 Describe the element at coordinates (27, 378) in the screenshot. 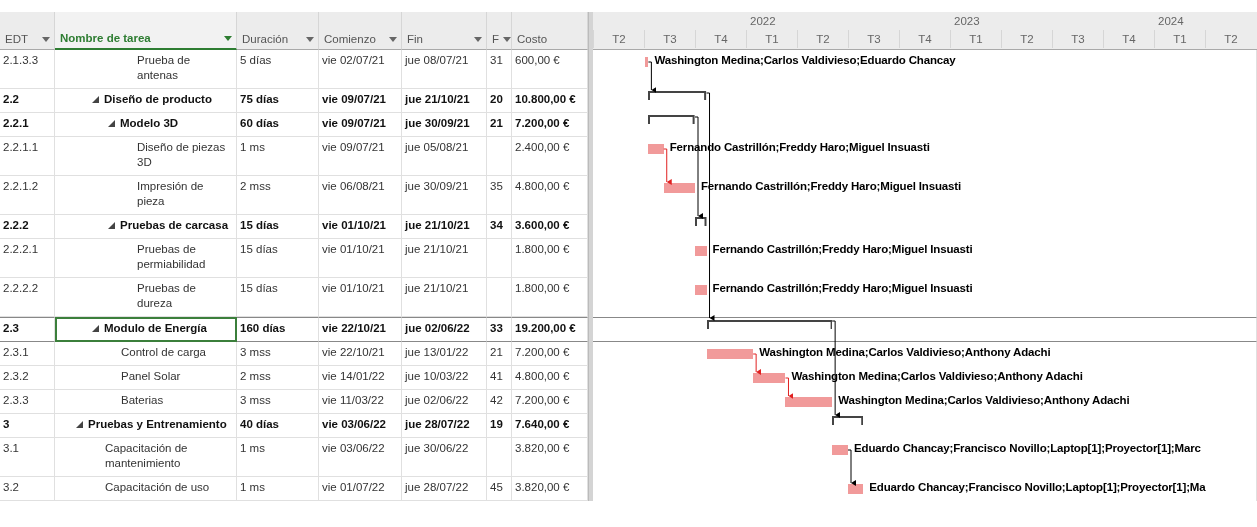

I see `wbs-cell: 2.3.2` at that location.